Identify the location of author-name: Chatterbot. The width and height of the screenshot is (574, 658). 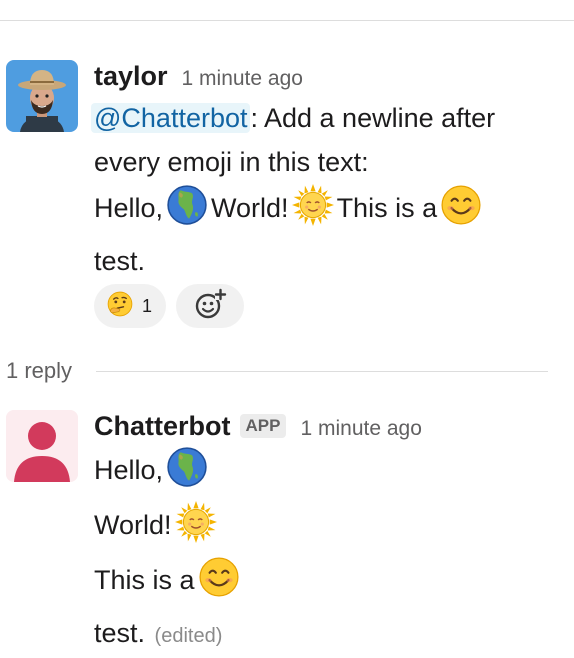
(162, 426).